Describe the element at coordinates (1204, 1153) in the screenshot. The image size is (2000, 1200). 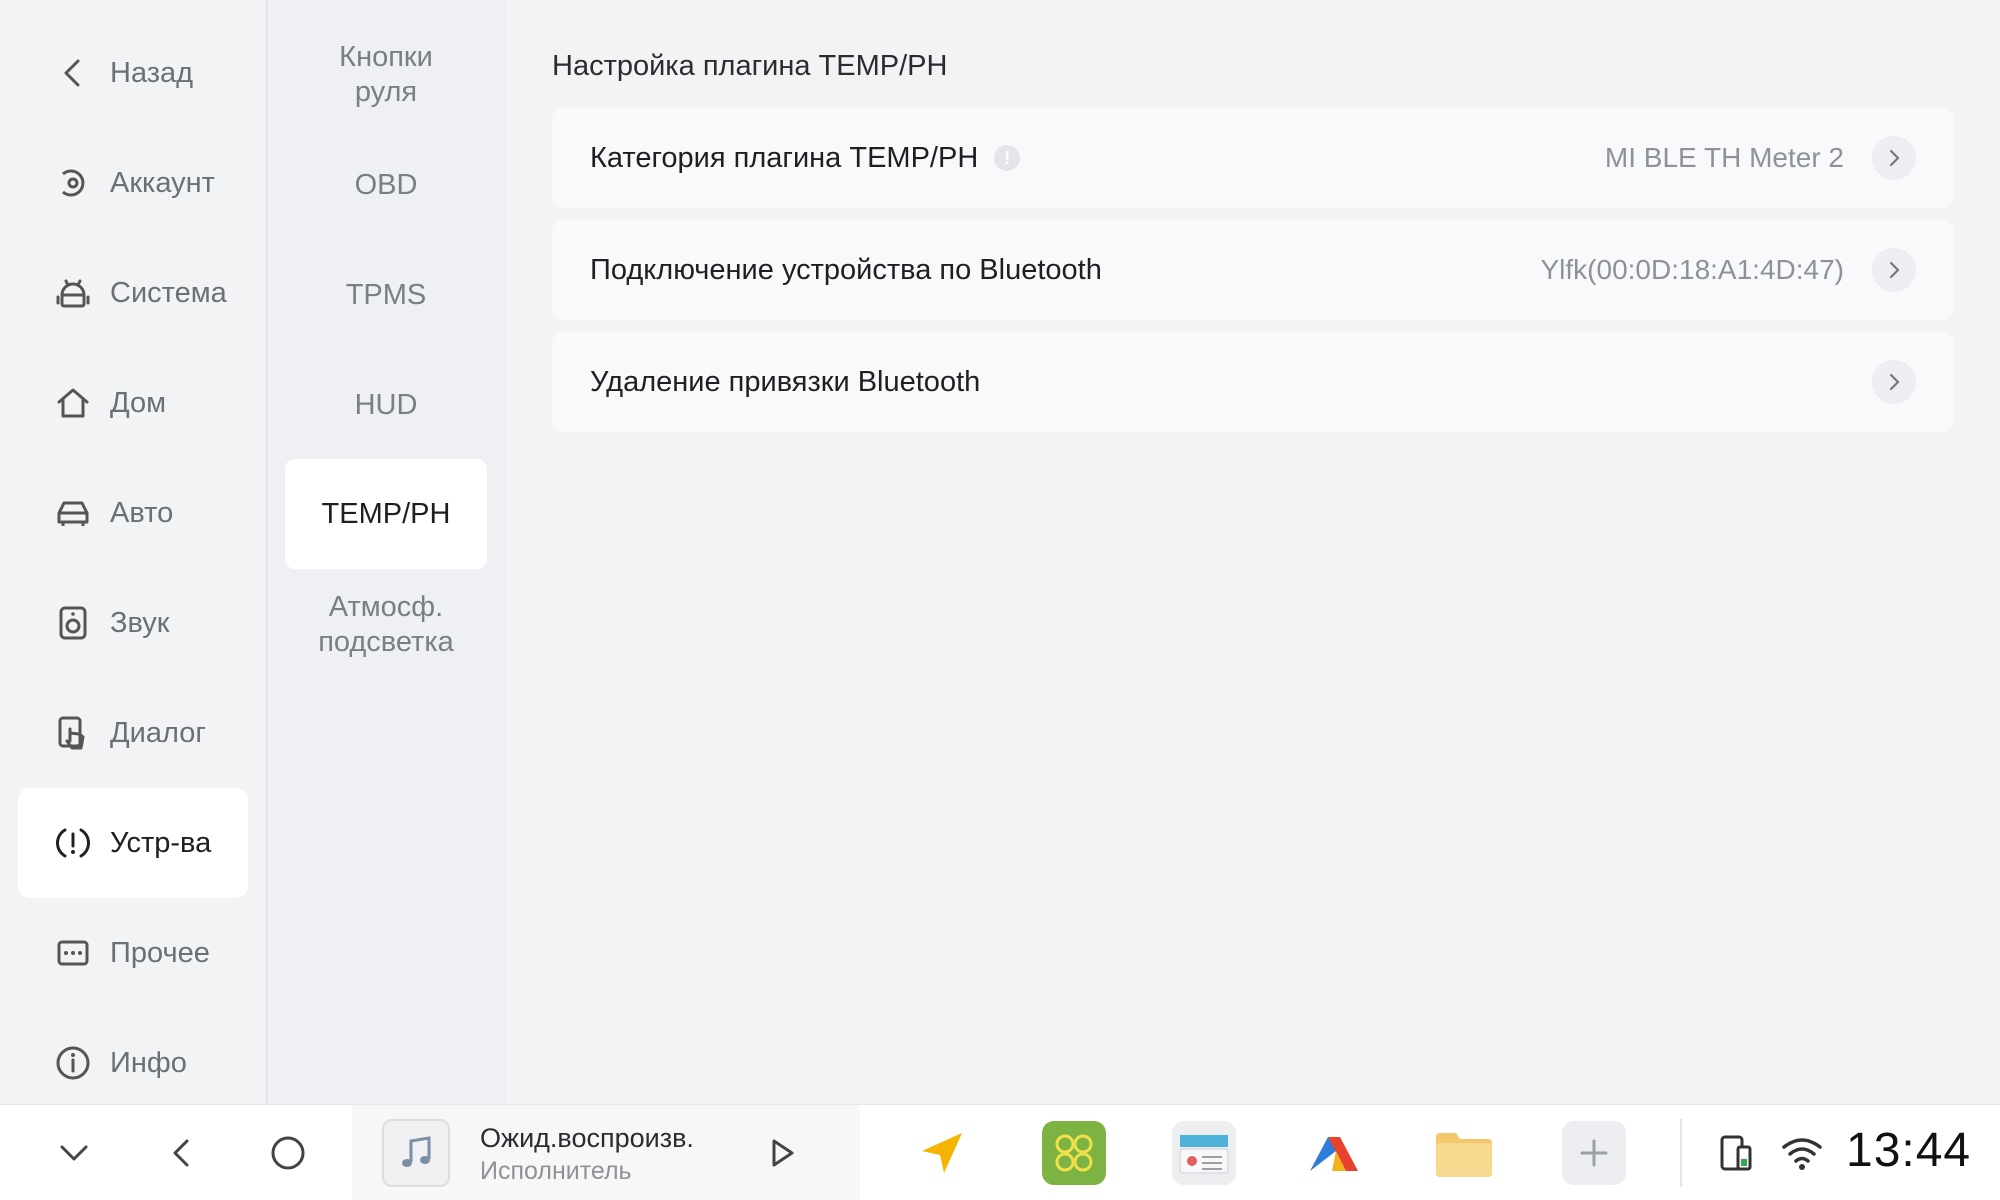
I see `radio-app-icon` at that location.